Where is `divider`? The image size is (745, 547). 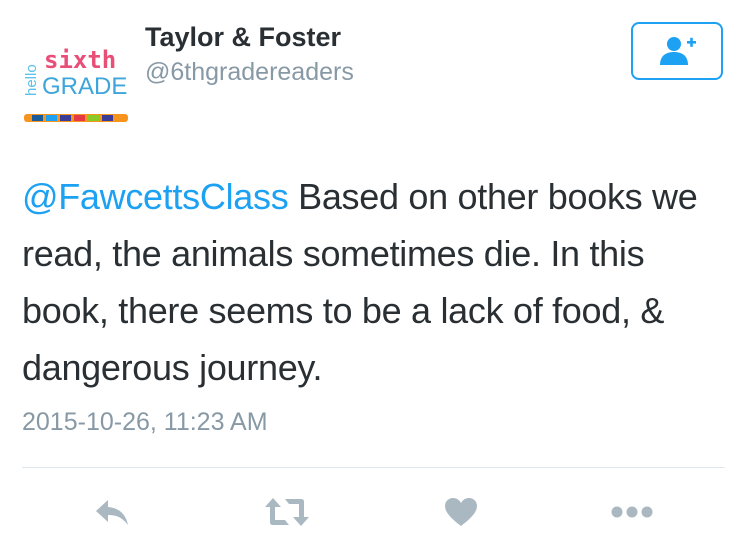
divider is located at coordinates (373, 467).